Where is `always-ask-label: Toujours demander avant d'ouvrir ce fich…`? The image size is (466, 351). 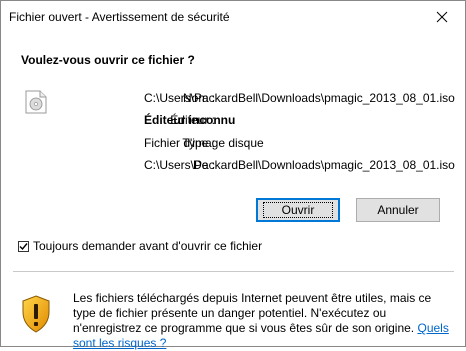
always-ask-label: Toujours demander avant d'ouvrir ce fich… is located at coordinates (148, 246).